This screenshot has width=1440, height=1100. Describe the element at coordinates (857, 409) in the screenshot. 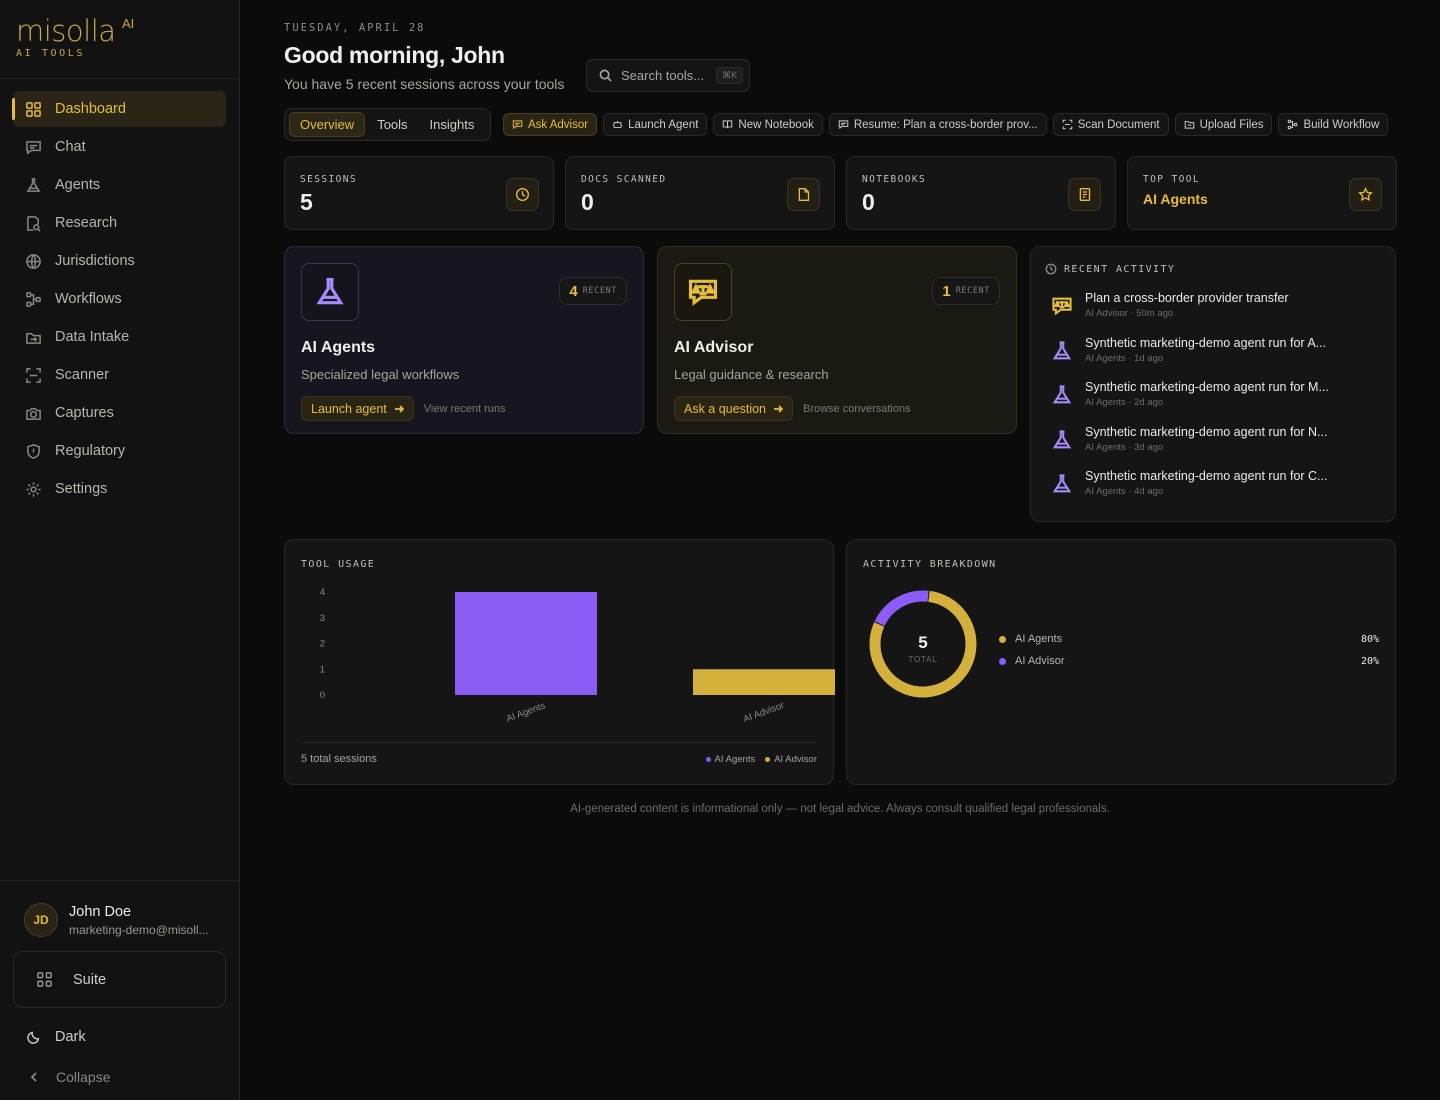

I see `browse-conversations-link: Browse conversations` at that location.